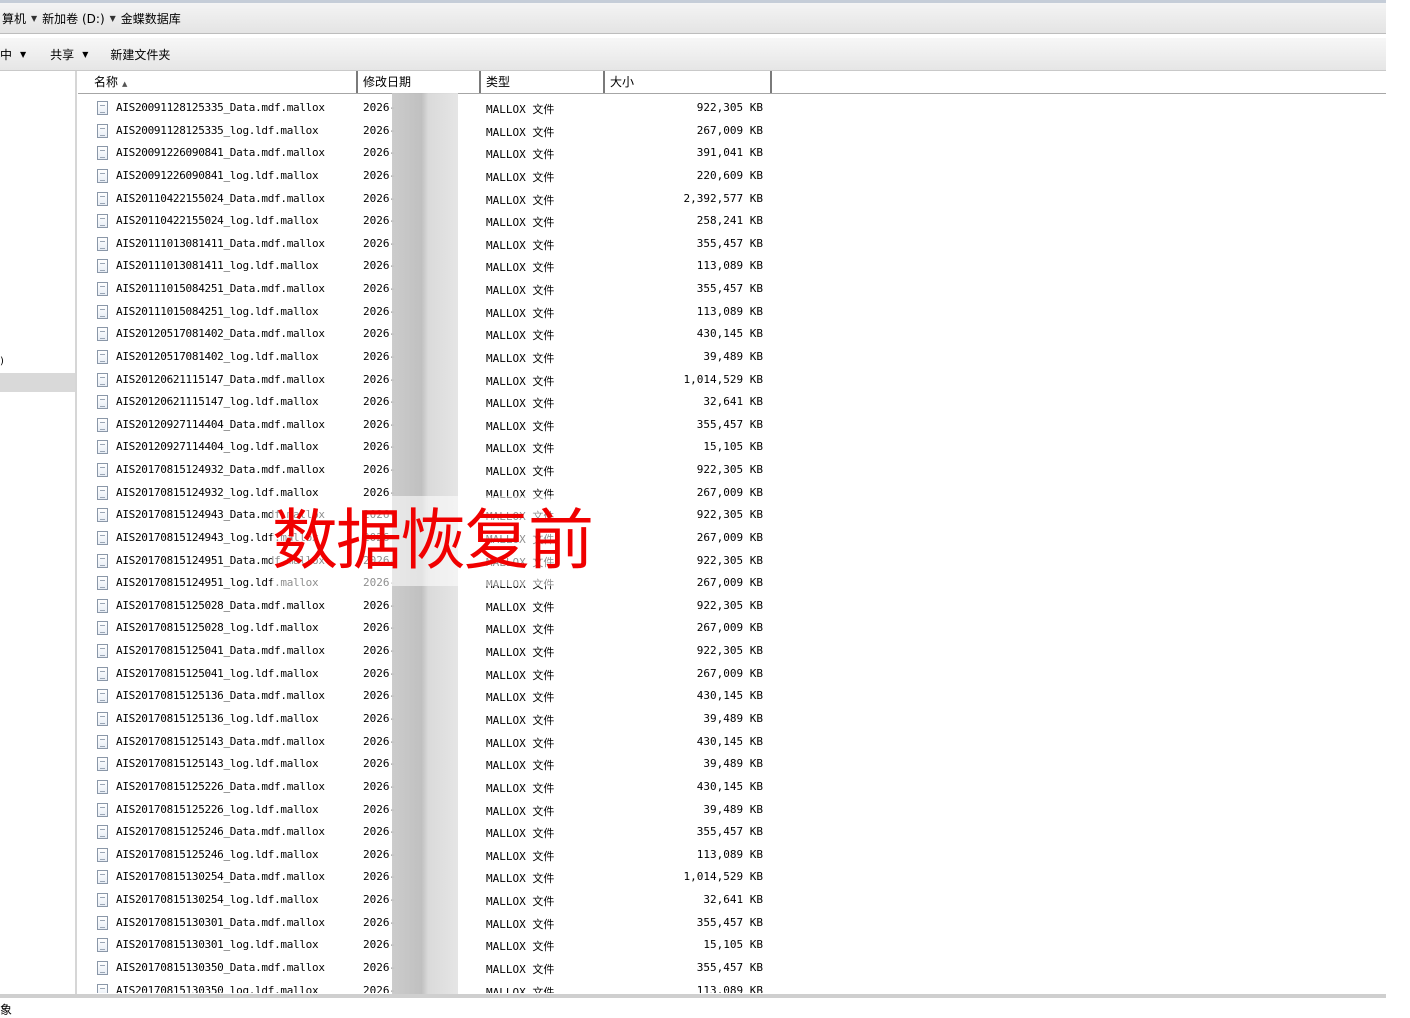 This screenshot has height=1018, width=1410. What do you see at coordinates (723, 198) in the screenshot?
I see `file-size: 2,392,577 KB` at bounding box center [723, 198].